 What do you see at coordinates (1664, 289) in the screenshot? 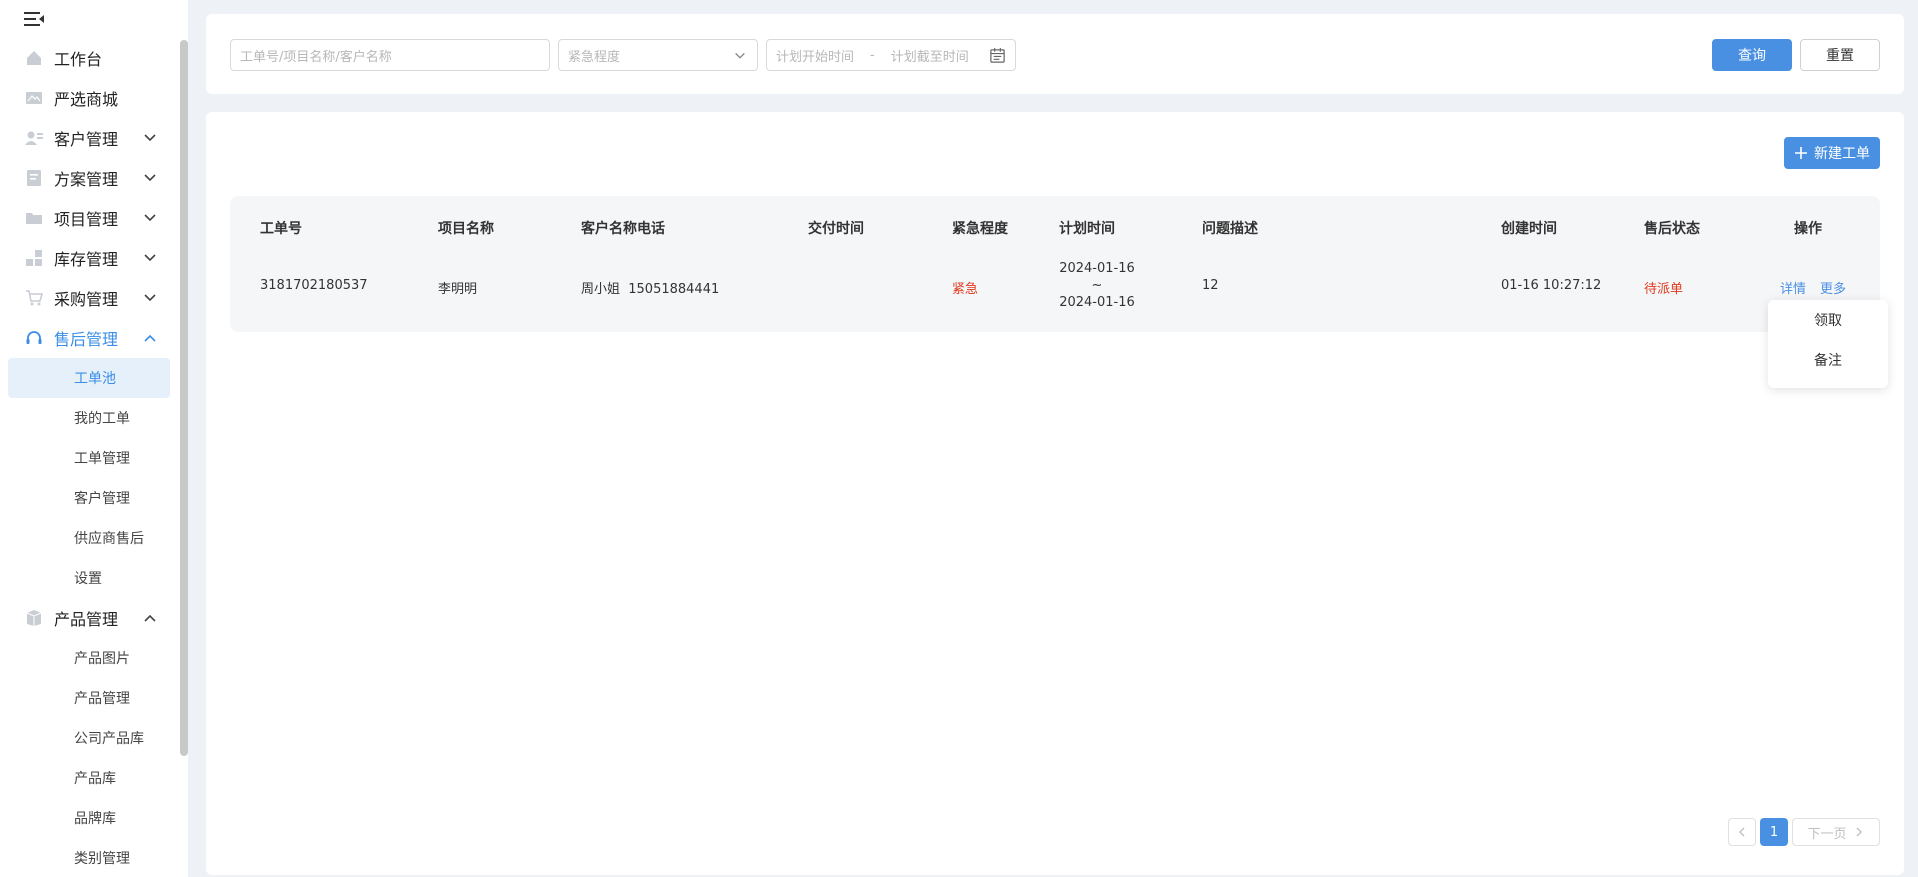
I see `status-badge: 待派单` at bounding box center [1664, 289].